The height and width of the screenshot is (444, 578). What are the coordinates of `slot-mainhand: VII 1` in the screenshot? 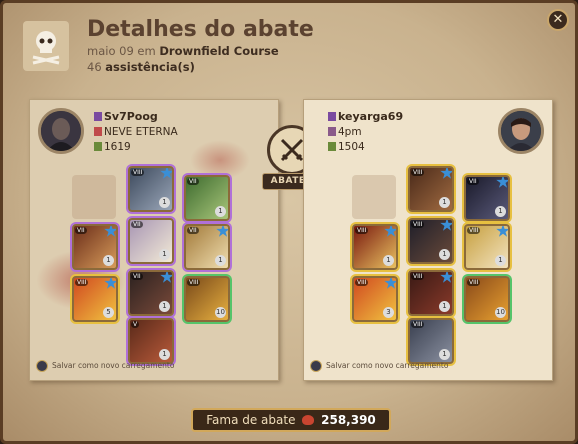 It's located at (95, 247).